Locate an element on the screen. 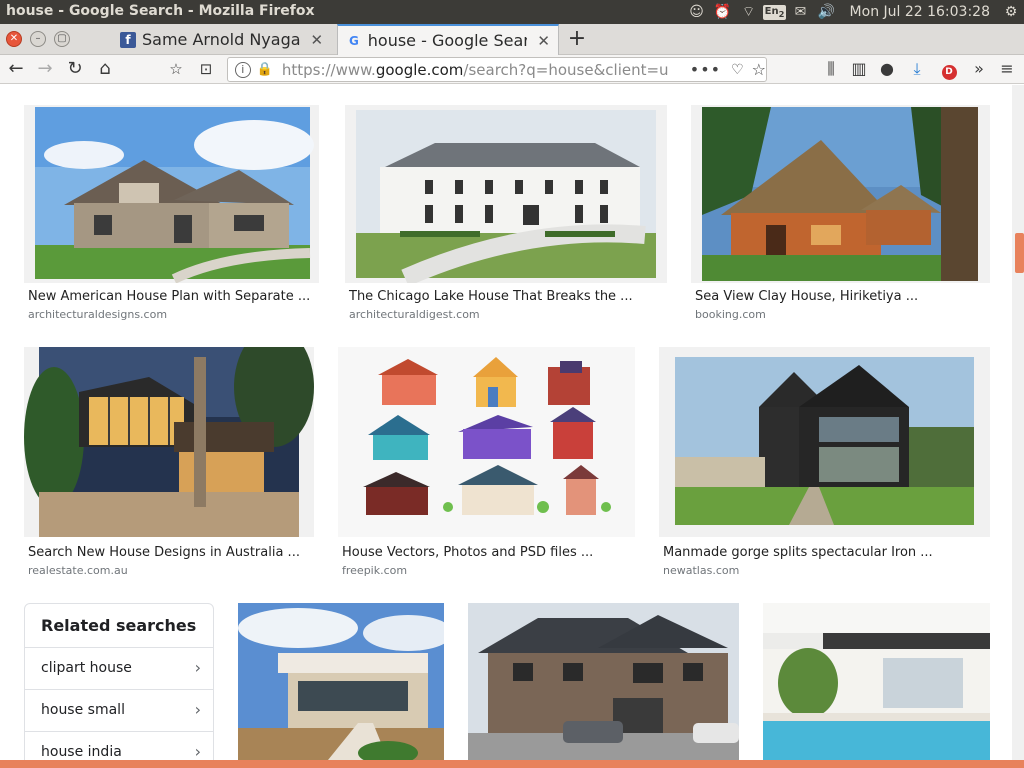 This screenshot has width=1024, height=768. system-tray: ☺ ⏰ ⌔ En2 ✉ 🔊 Mon Jul 22 16:03:28 ⚙ is located at coordinates (854, 12).